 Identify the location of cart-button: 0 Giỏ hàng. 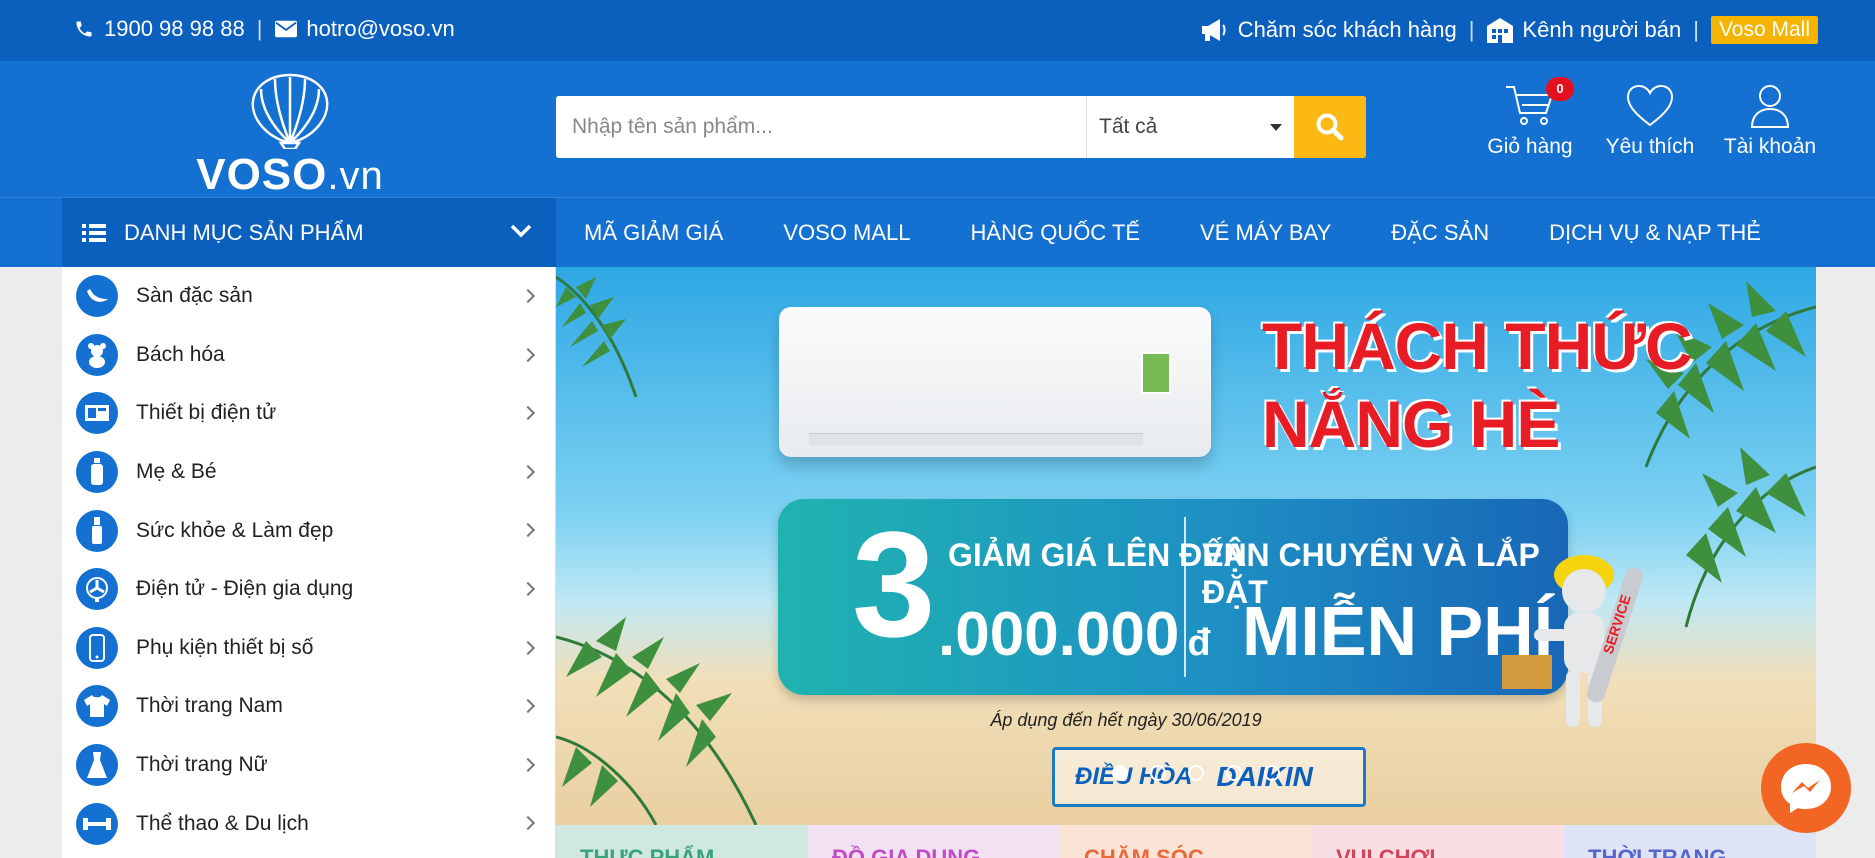
(1530, 118).